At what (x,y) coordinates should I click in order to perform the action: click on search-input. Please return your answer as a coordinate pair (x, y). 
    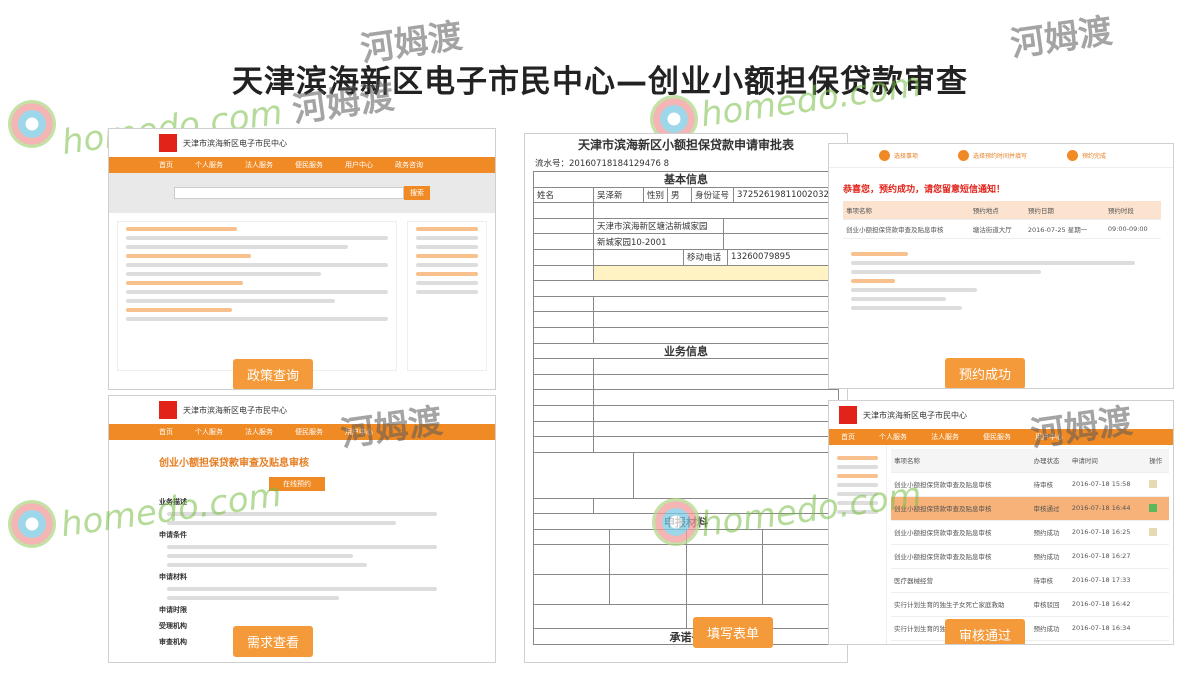
    Looking at the image, I should click on (289, 193).